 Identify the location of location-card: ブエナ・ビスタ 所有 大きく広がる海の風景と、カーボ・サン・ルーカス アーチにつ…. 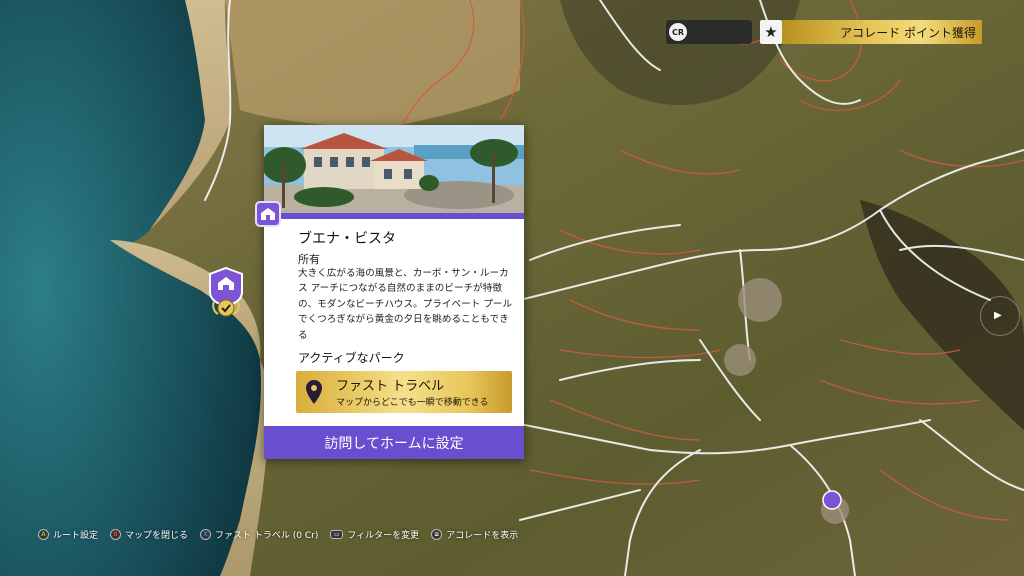
(394, 292).